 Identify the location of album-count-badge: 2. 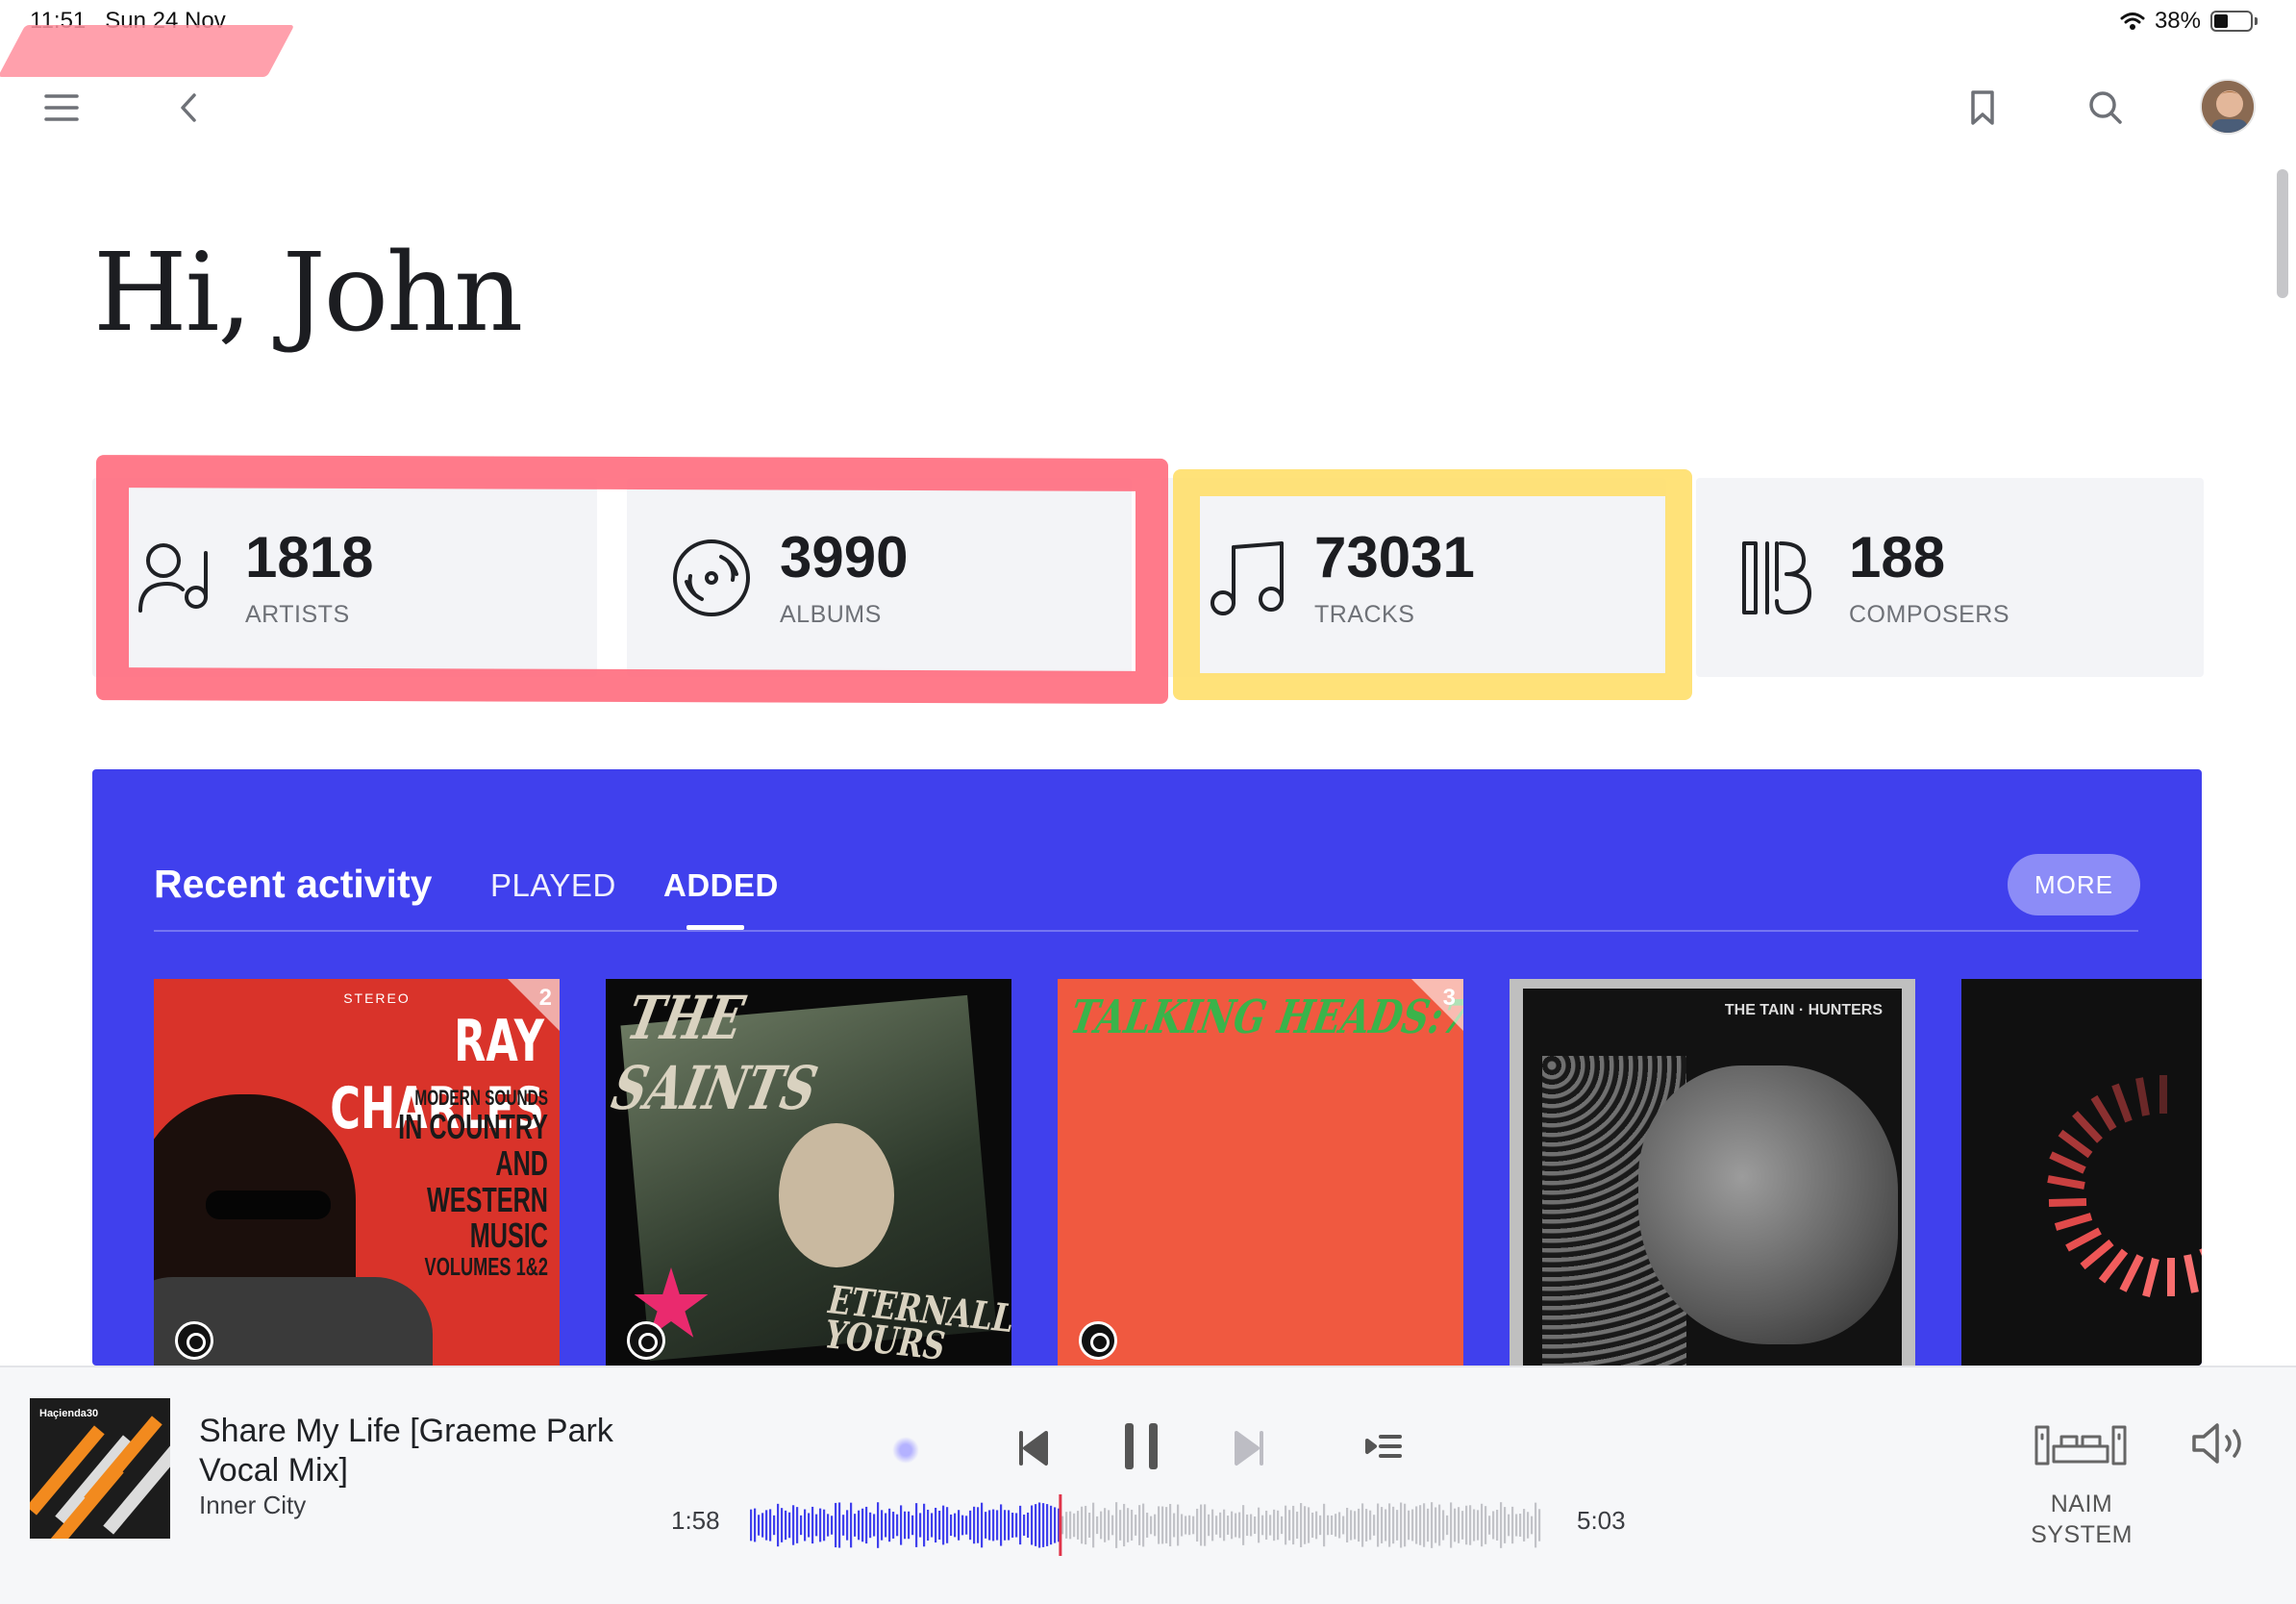
(545, 998).